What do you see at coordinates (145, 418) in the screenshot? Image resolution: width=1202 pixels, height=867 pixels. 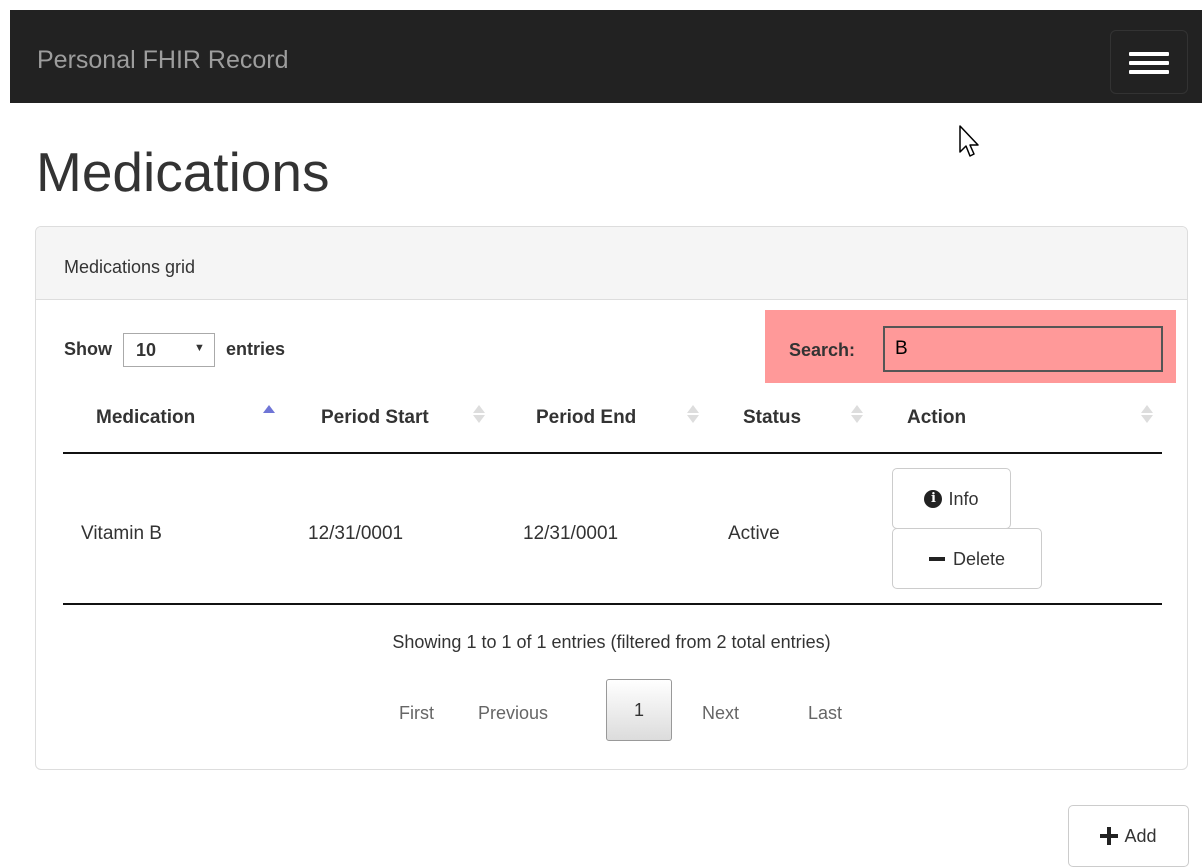 I see `column-header-medication: Medication` at bounding box center [145, 418].